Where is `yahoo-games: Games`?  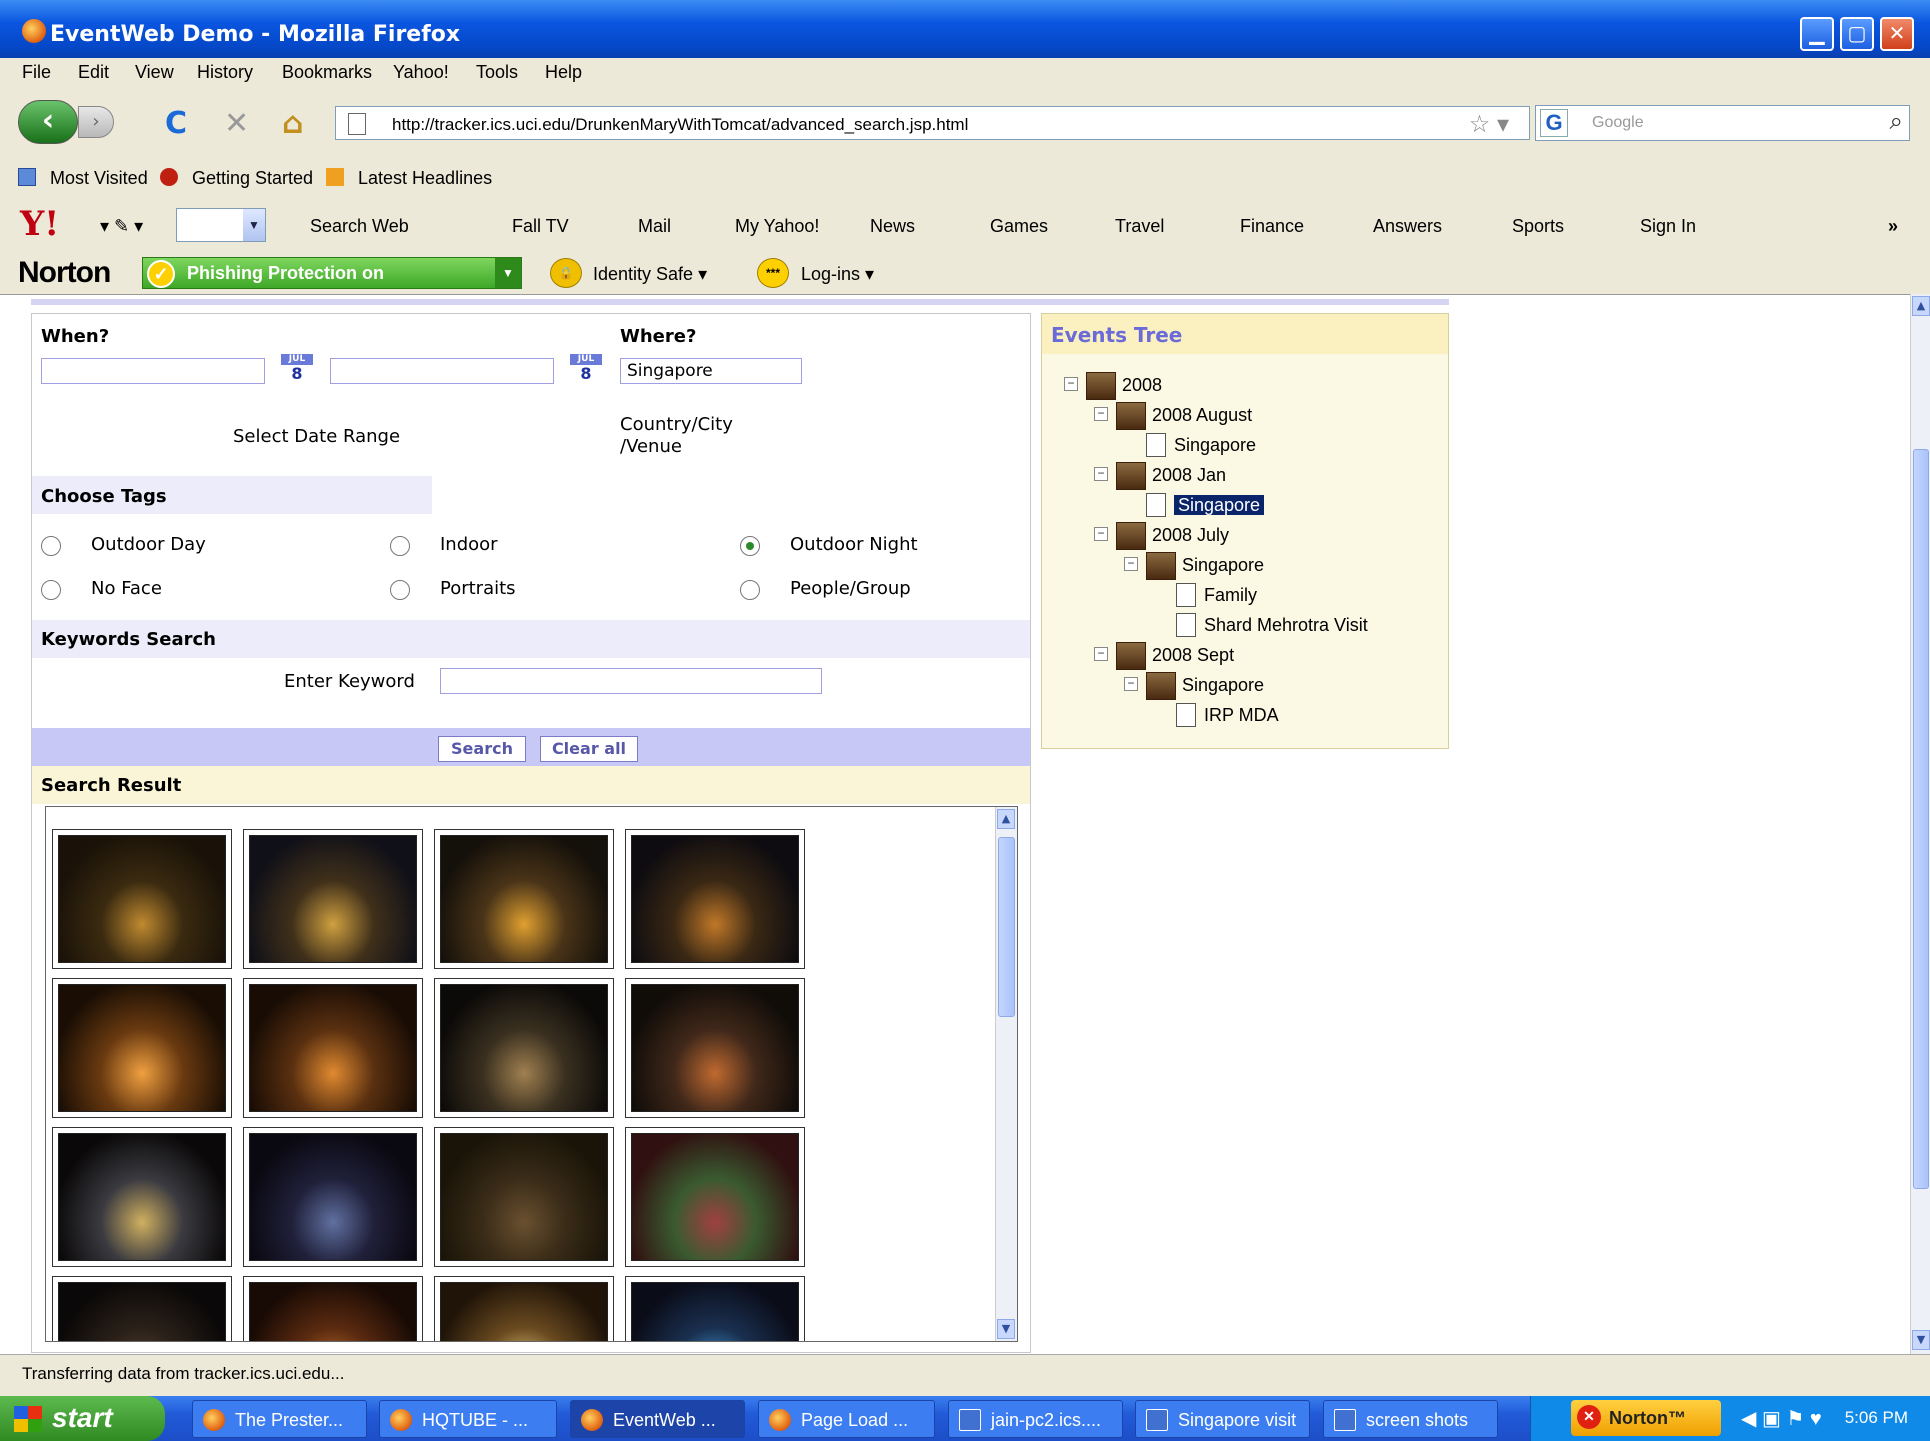
yahoo-games: Games is located at coordinates (1019, 226).